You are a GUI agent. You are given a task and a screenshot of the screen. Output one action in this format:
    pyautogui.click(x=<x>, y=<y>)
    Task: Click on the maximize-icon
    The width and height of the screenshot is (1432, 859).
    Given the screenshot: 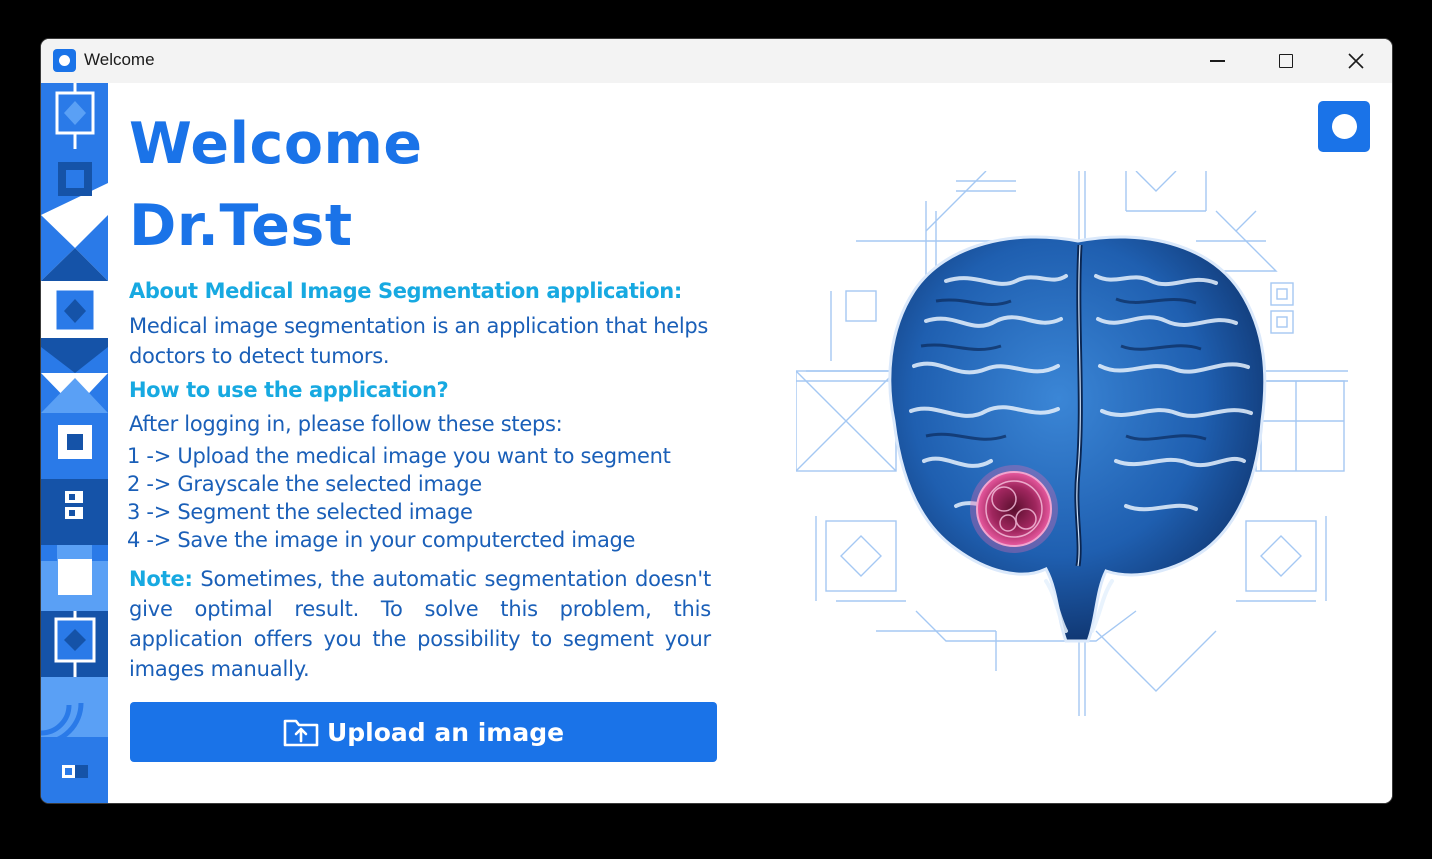 What is the action you would take?
    pyautogui.click(x=1286, y=61)
    